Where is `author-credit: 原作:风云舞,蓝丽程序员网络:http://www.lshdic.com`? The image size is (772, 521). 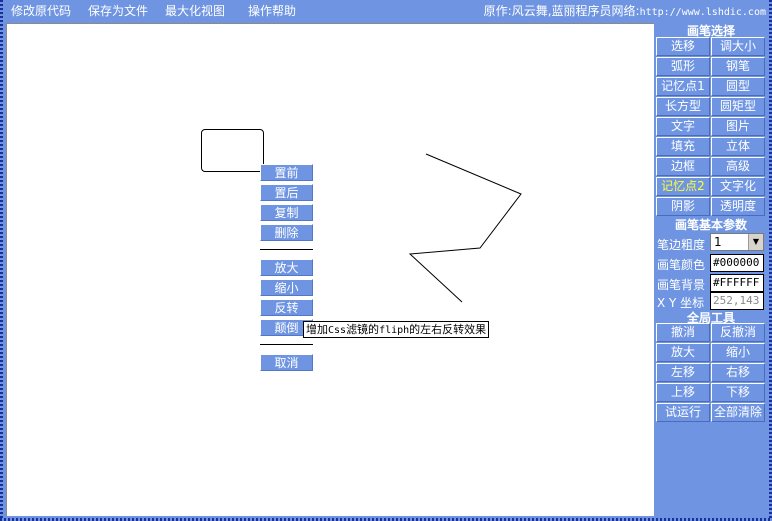
author-credit: 原作:风云舞,蓝丽程序员网络:http://www.lshdic.com is located at coordinates (625, 10).